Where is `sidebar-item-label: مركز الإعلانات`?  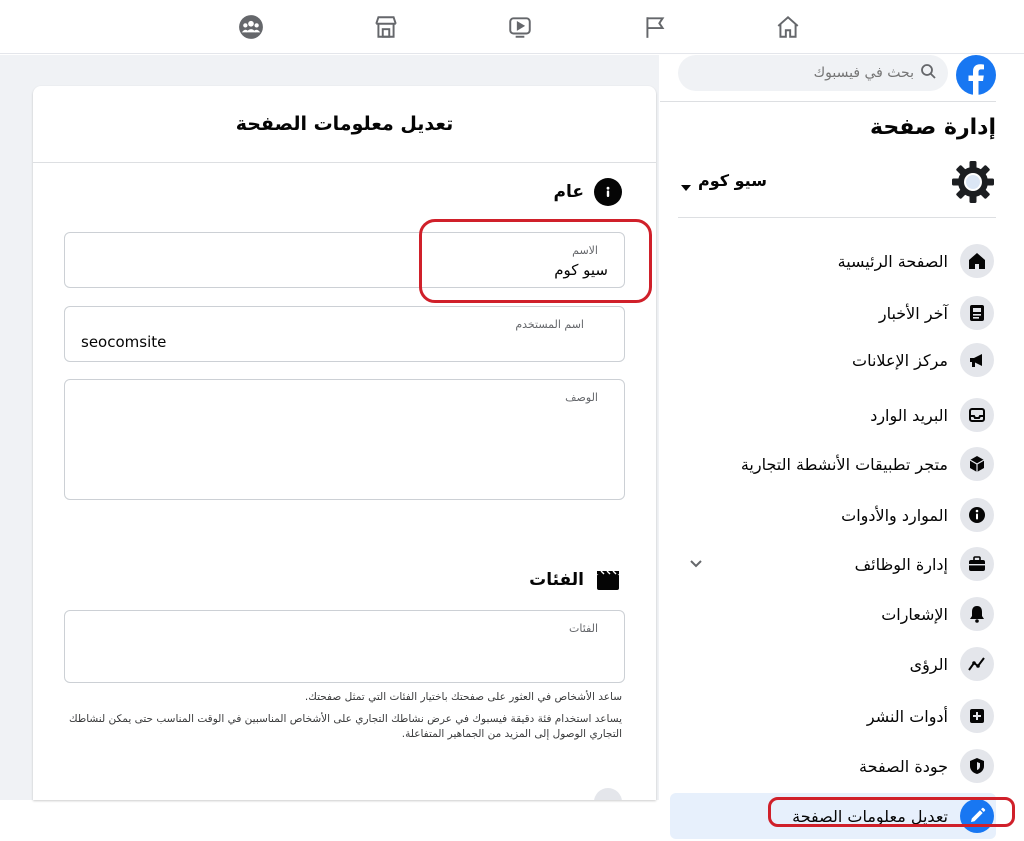
sidebar-item-label: مركز الإعلانات is located at coordinates (900, 360).